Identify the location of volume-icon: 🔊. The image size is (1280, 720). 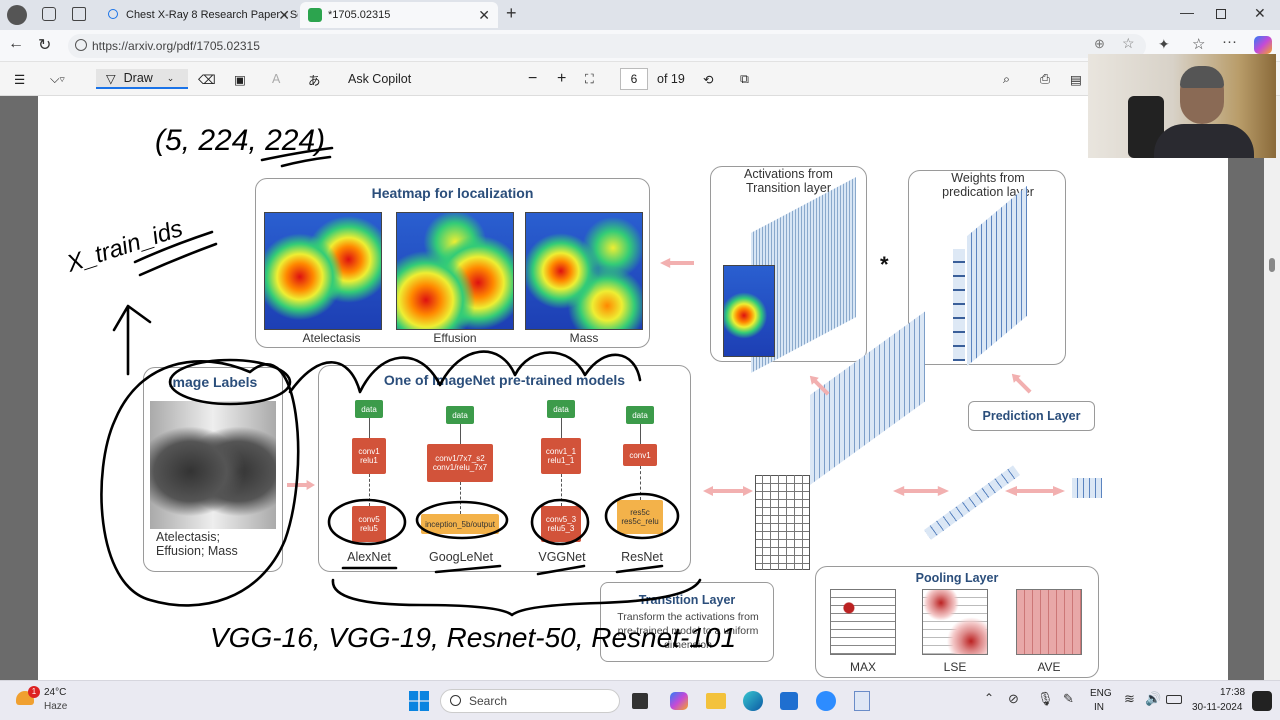
(1153, 699).